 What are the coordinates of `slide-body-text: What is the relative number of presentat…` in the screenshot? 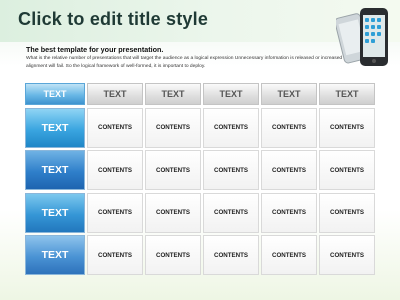 It's located at (193, 63).